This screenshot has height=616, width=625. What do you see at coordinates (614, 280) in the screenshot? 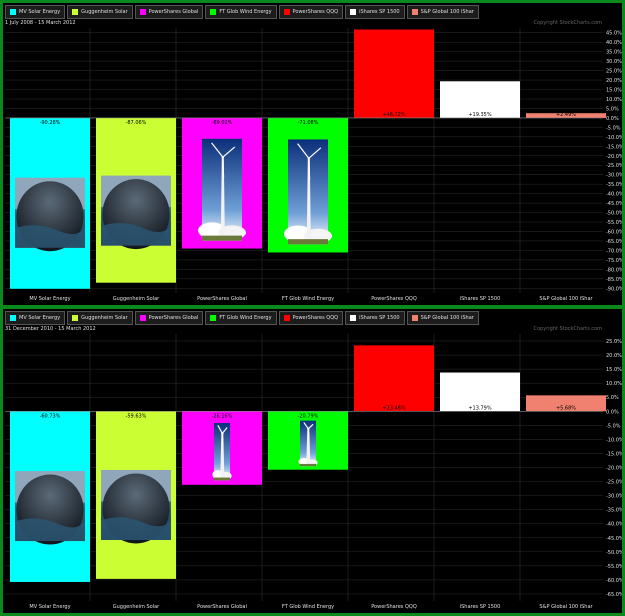
I see `y-tick-label: -85.0%` at bounding box center [614, 280].